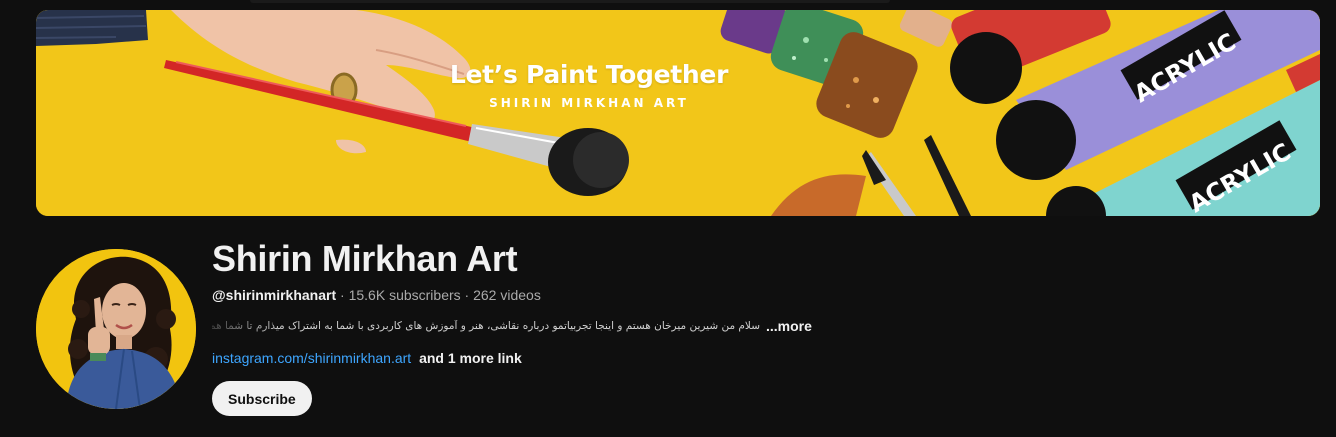 This screenshot has height=437, width=1336. What do you see at coordinates (404, 295) in the screenshot?
I see `subscriber-count: 15.6K subscribers` at bounding box center [404, 295].